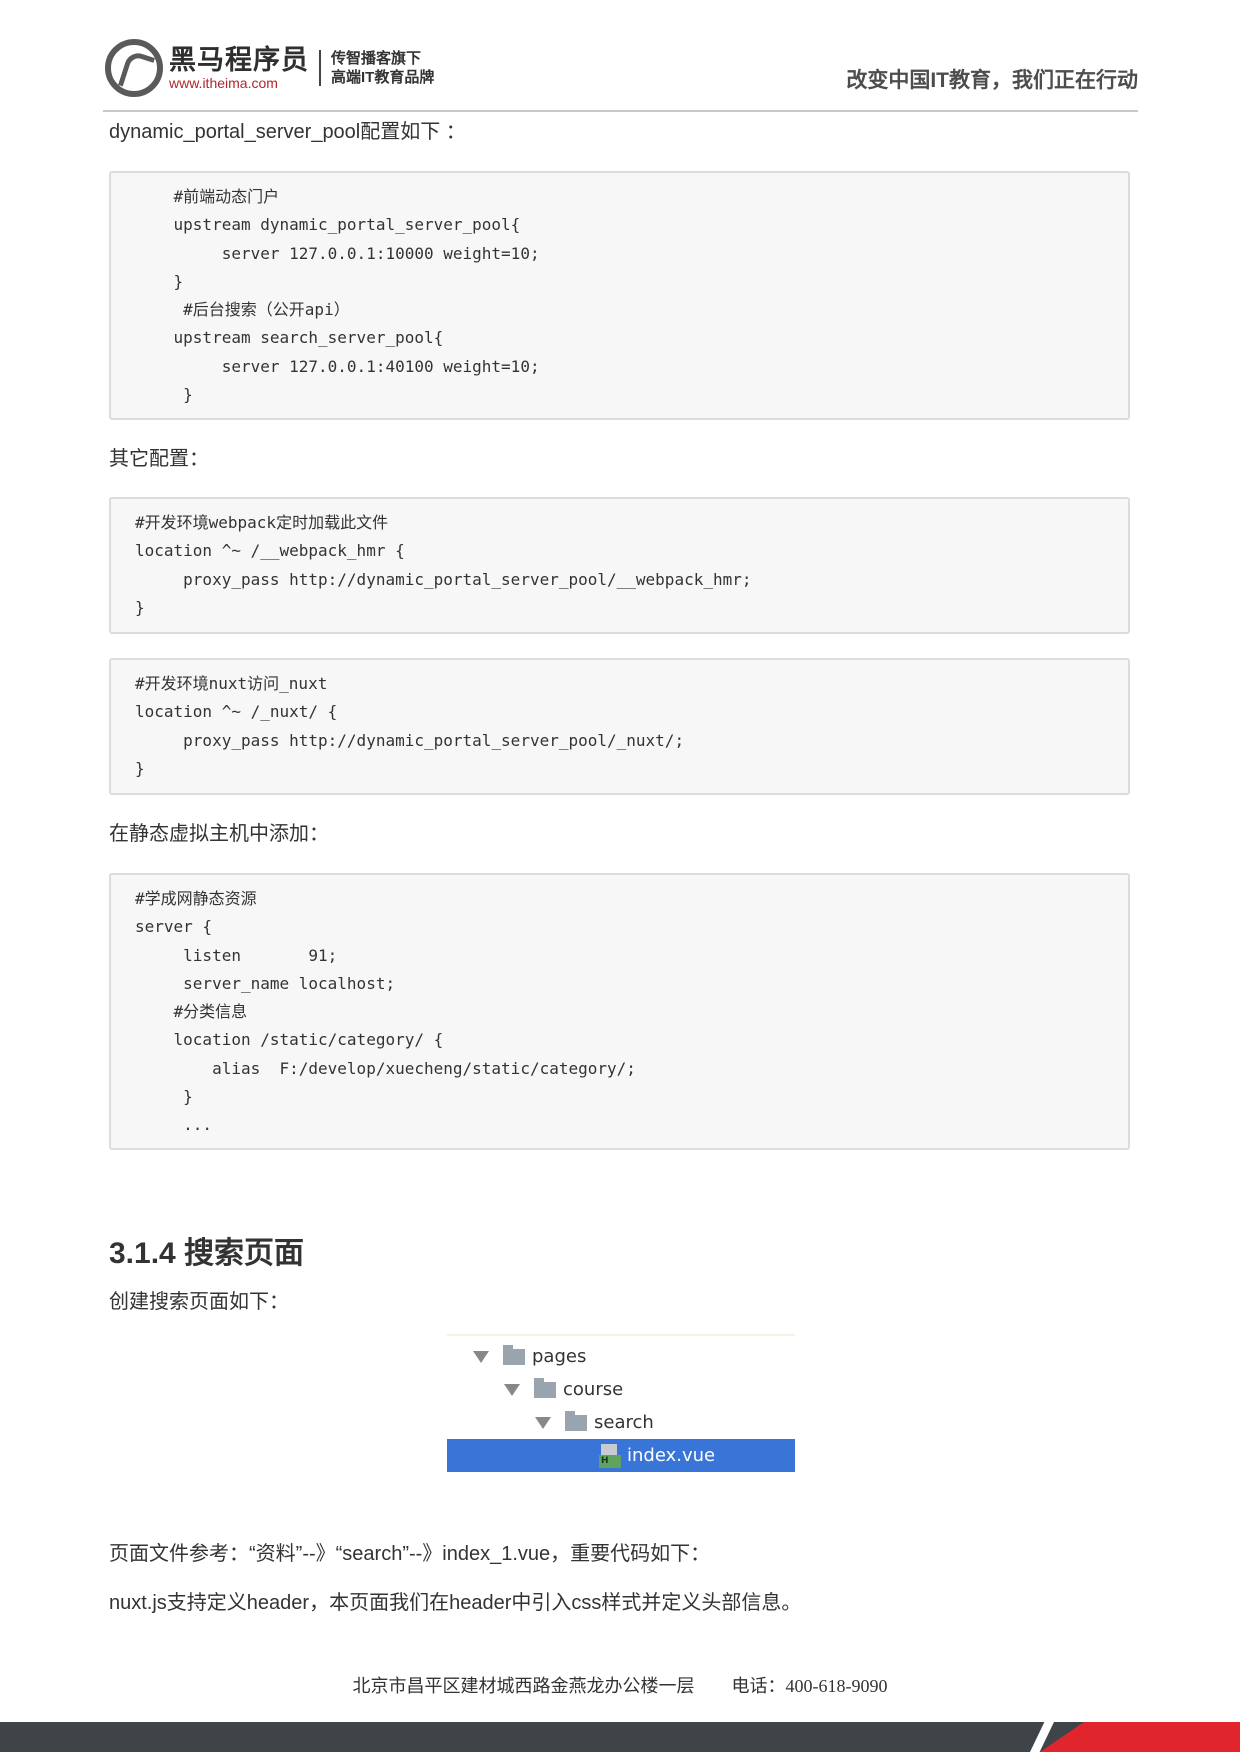 The width and height of the screenshot is (1240, 1752). I want to click on logo-divider, so click(320, 68).